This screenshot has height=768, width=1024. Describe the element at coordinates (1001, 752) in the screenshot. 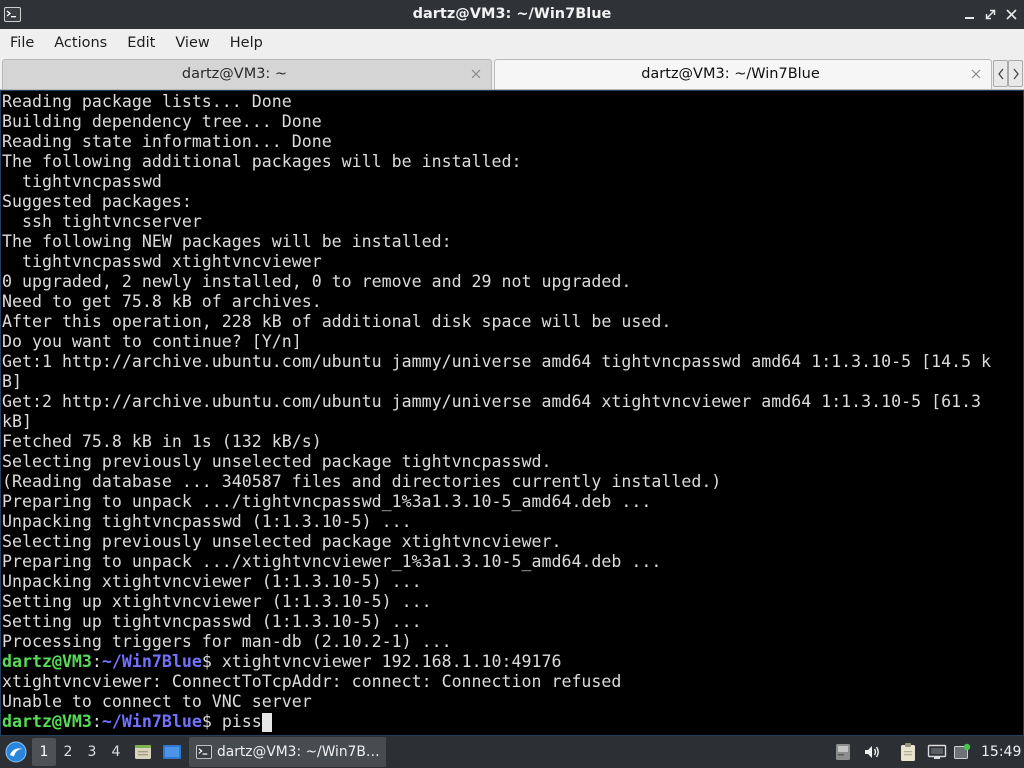

I see `clock: 15:49` at that location.